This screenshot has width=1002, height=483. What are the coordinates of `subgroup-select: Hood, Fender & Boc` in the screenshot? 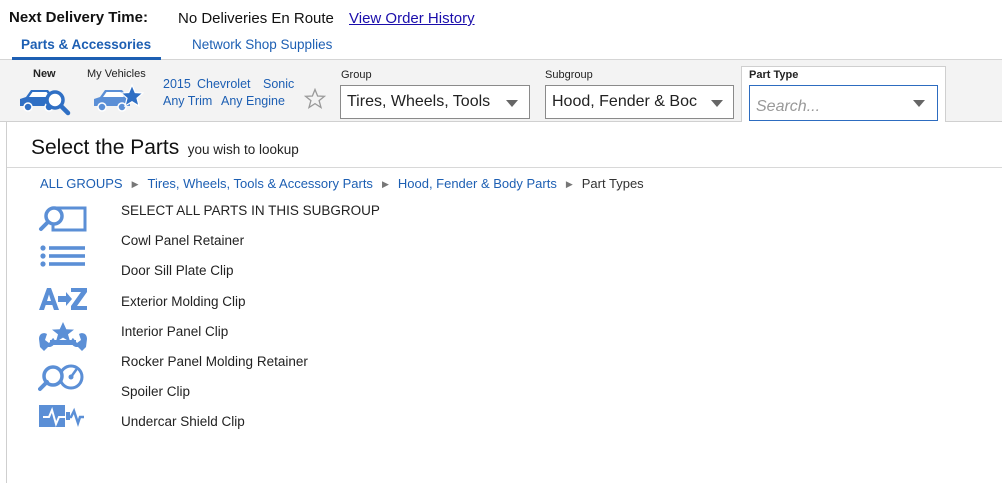 It's located at (639, 102).